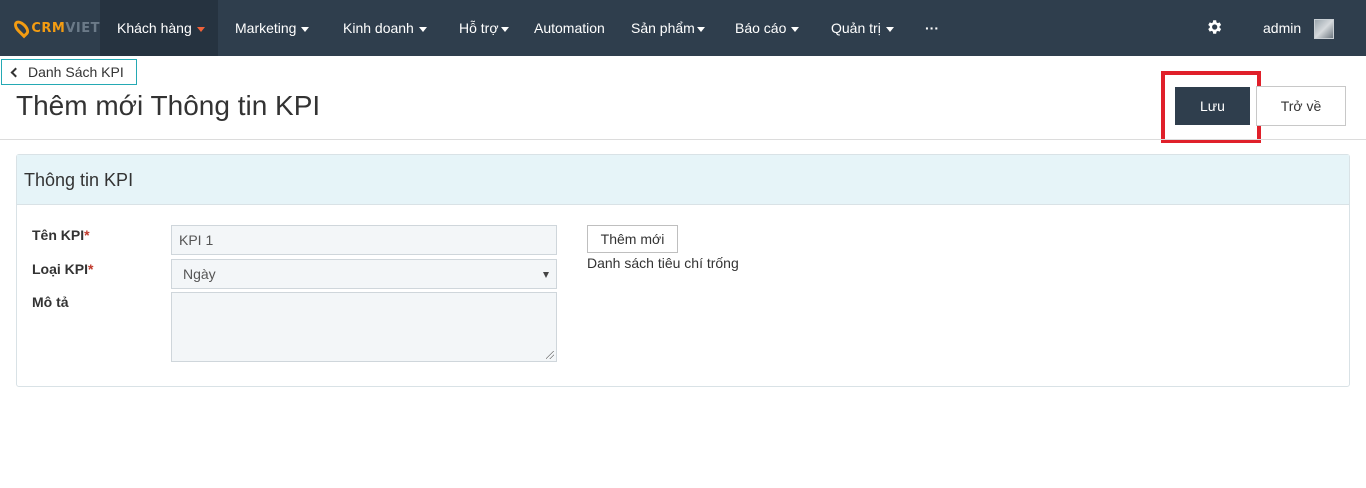 This screenshot has height=488, width=1366. I want to click on logo-text: CRMVIET, so click(65, 28).